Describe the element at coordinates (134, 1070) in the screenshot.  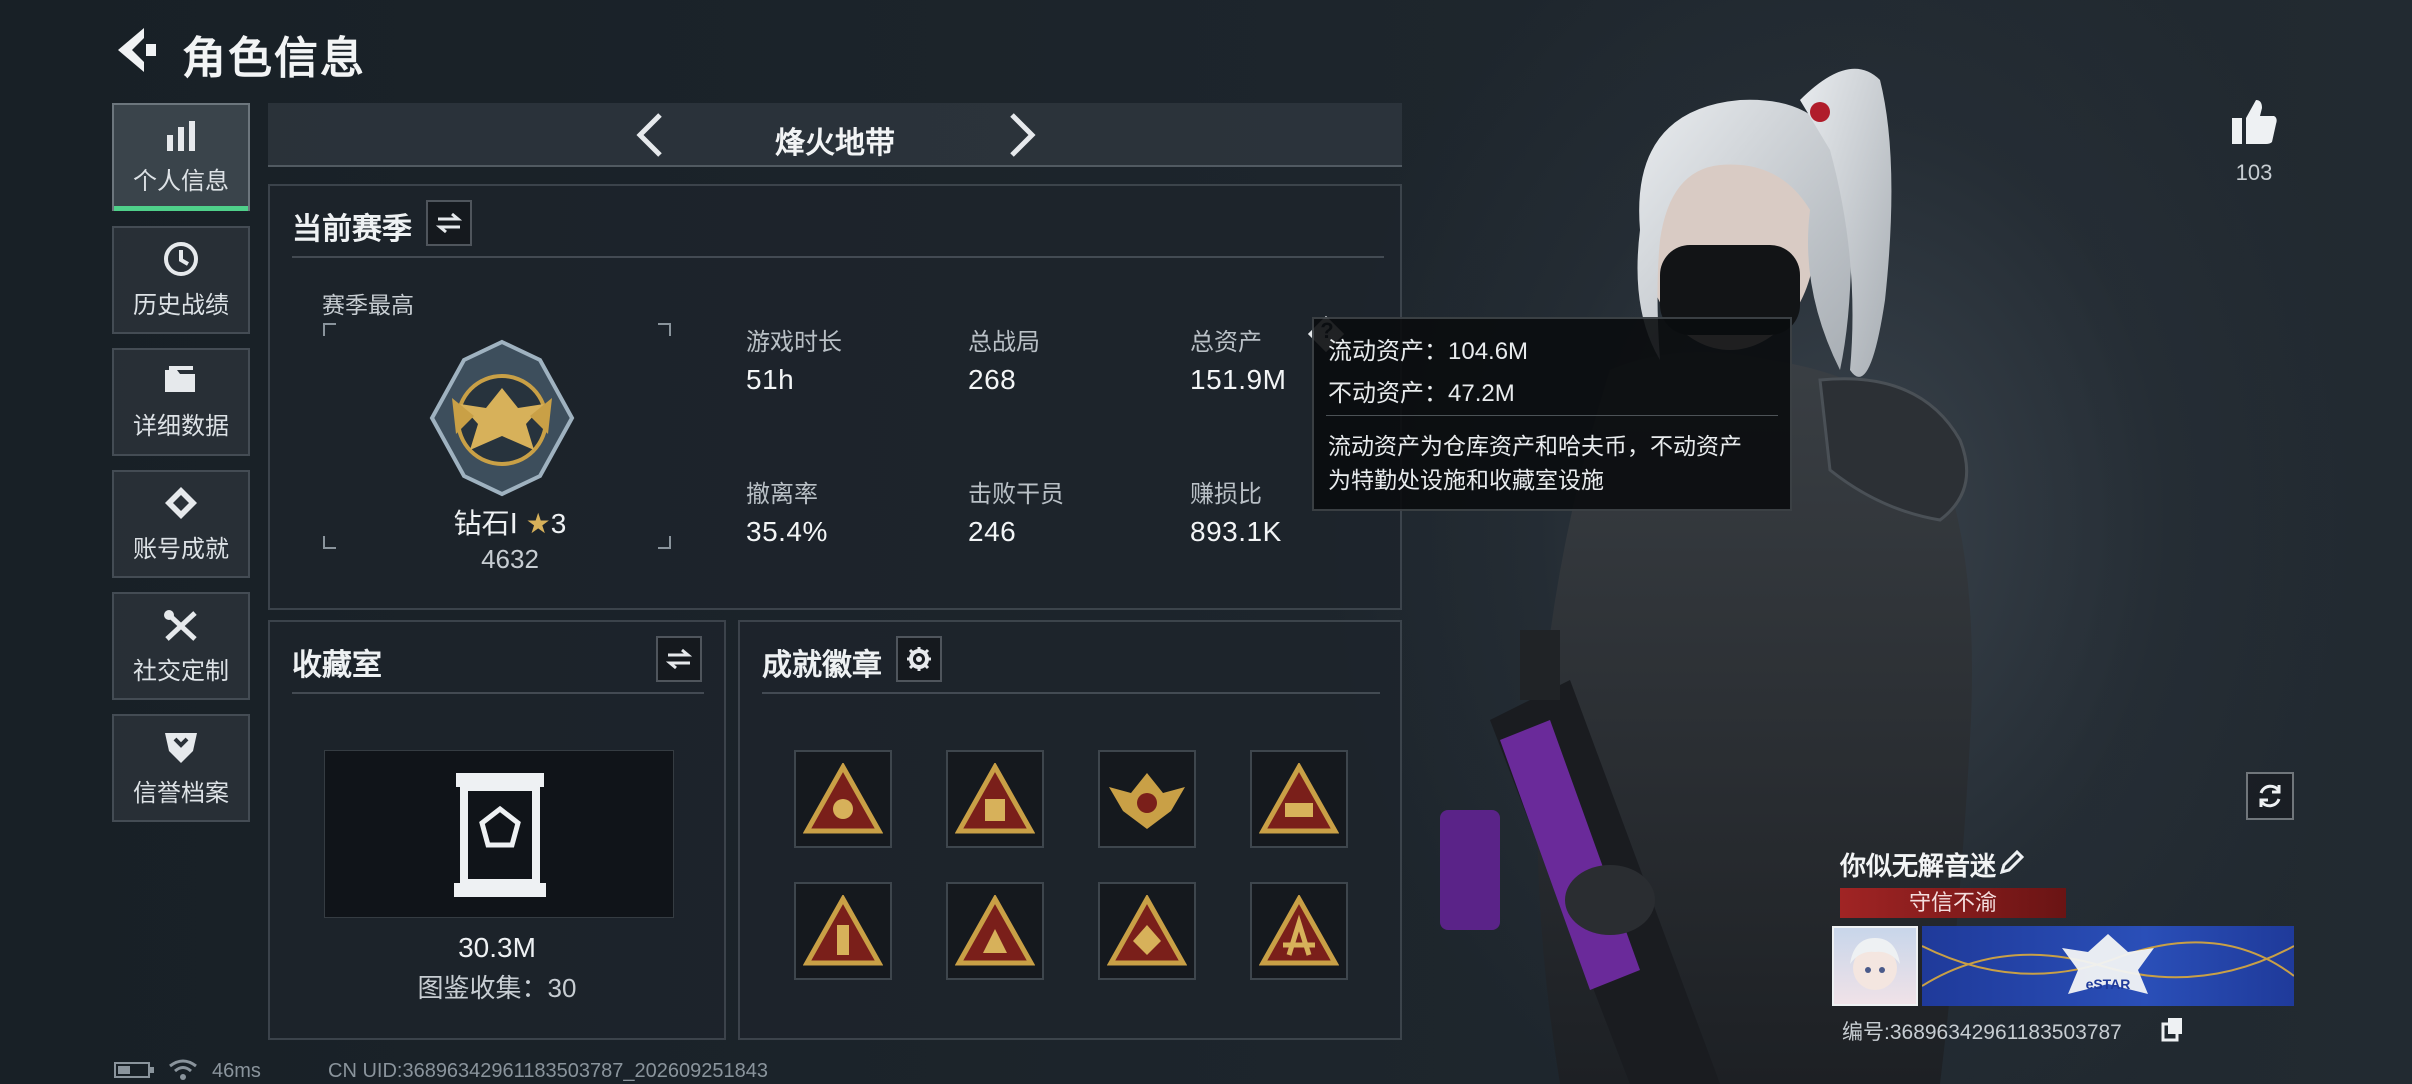
I see `battery-icon` at that location.